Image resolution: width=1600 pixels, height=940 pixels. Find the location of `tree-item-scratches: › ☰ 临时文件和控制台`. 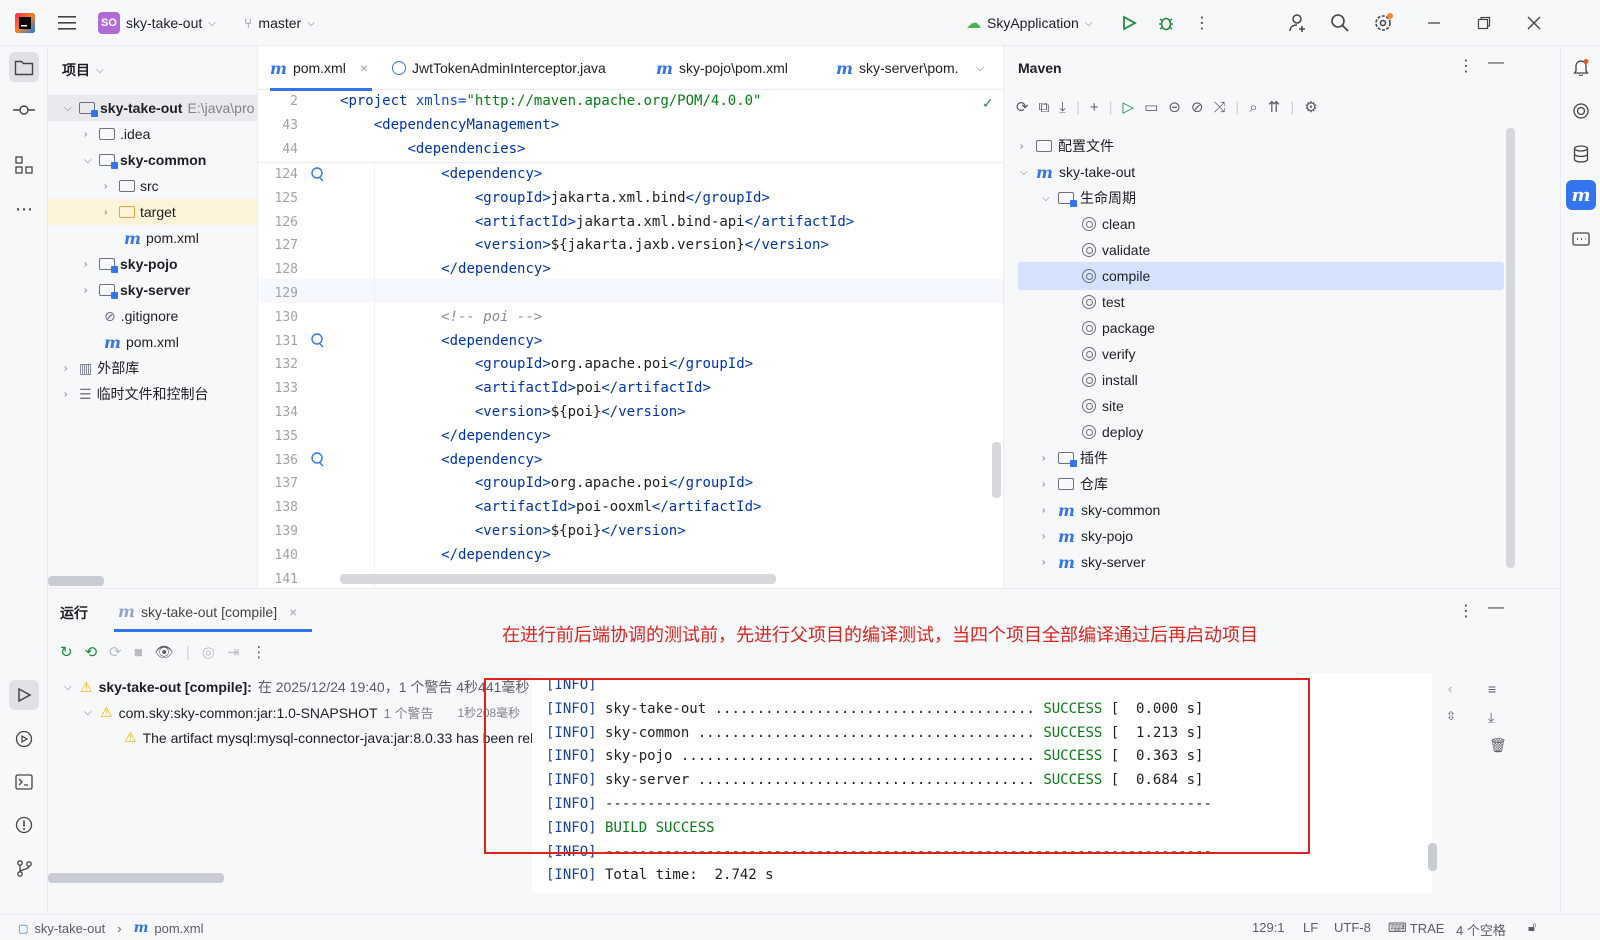

tree-item-scratches: › ☰ 临时文件和控制台 is located at coordinates (152, 394).